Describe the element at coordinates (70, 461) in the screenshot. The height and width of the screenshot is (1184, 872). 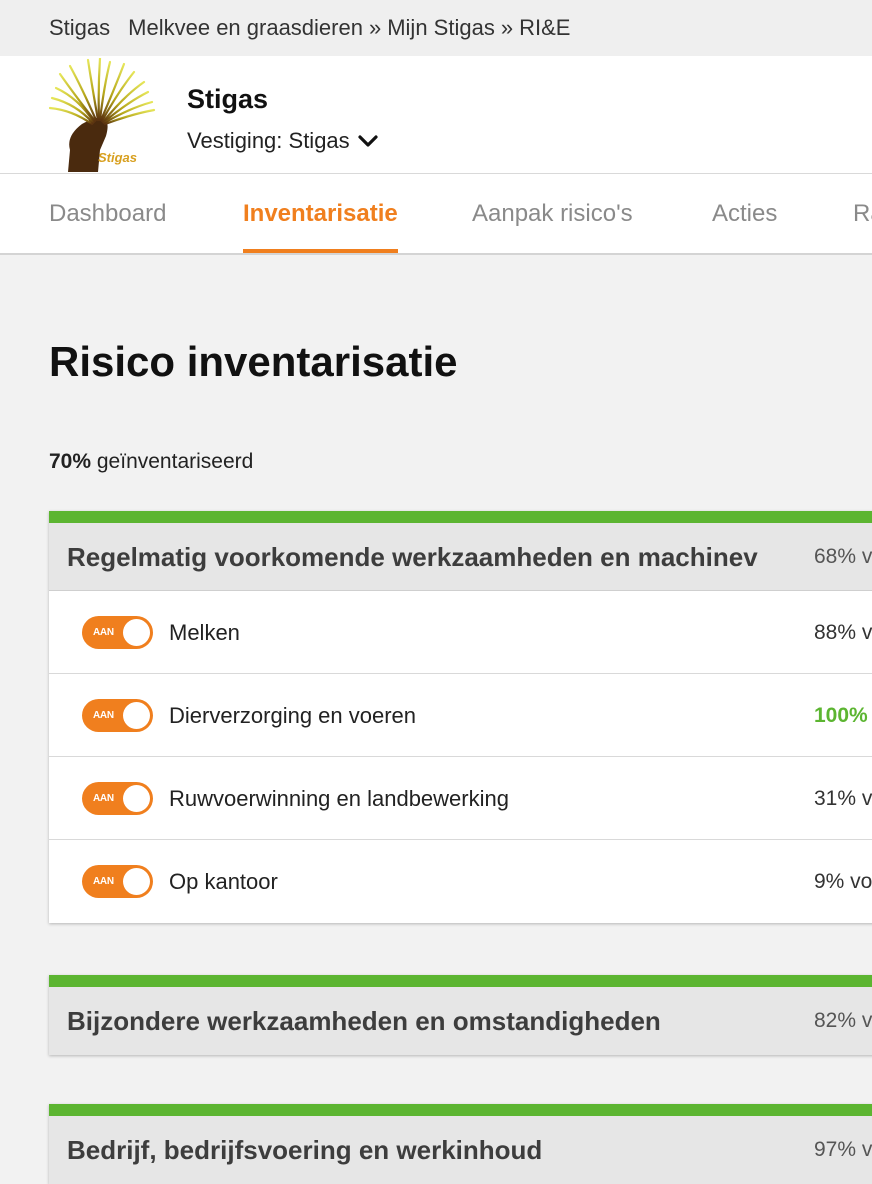
I see `overall-progress-value: 70%` at that location.